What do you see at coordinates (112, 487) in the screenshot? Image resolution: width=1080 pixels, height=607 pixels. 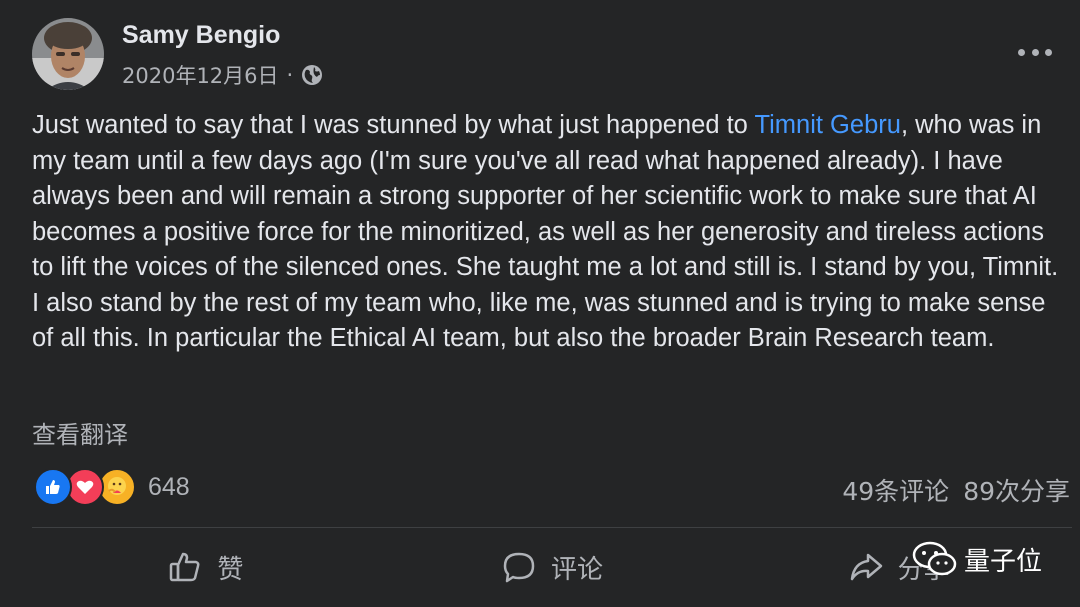 I see `reactions-summary: 648` at bounding box center [112, 487].